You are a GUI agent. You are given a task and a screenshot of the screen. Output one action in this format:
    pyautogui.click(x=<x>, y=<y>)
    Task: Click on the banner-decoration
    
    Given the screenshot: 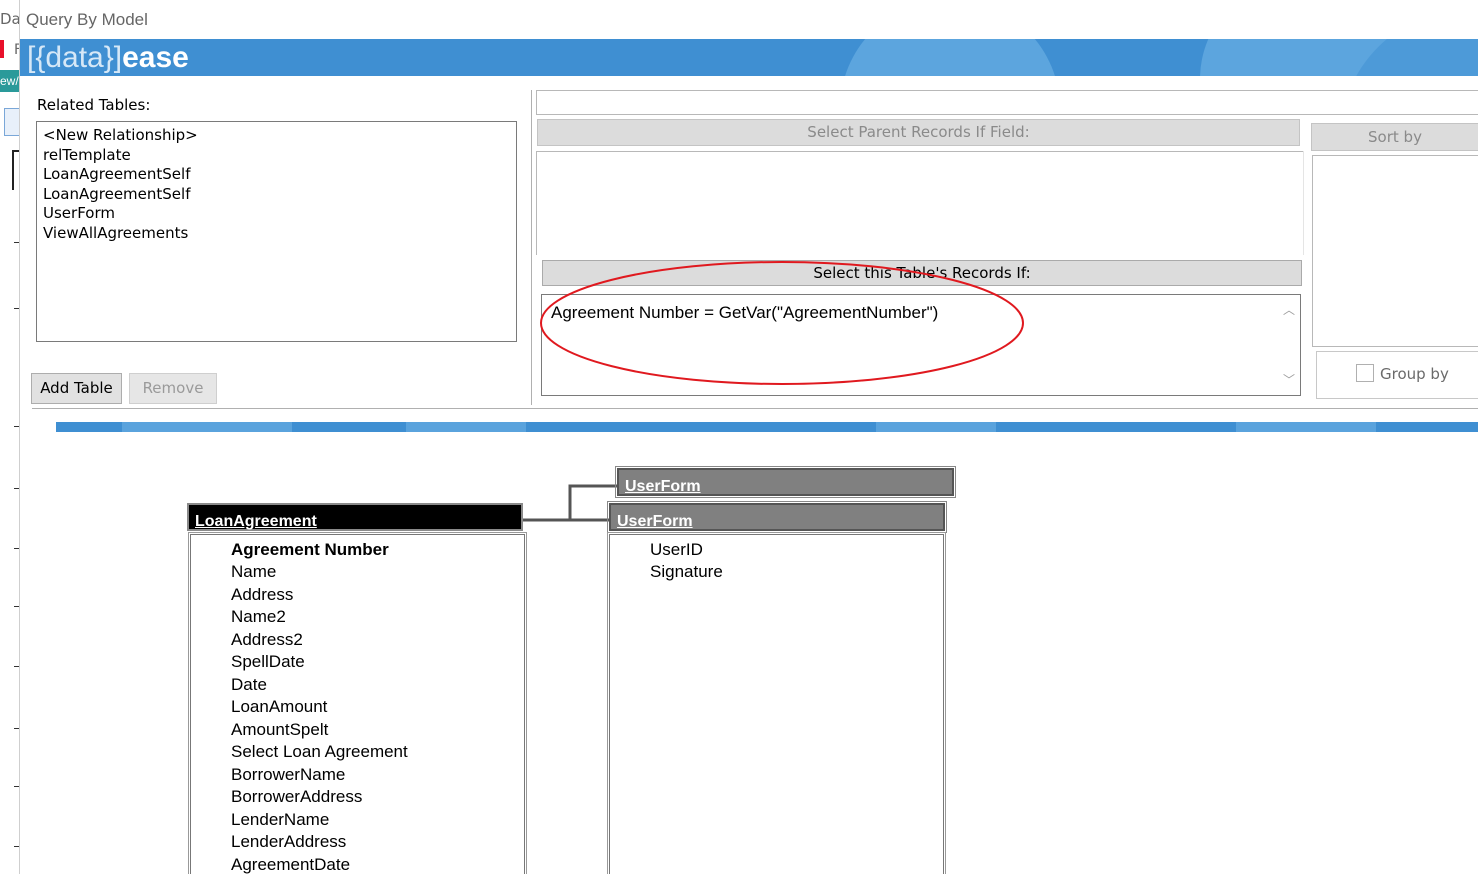 What is the action you would take?
    pyautogui.click(x=950, y=57)
    